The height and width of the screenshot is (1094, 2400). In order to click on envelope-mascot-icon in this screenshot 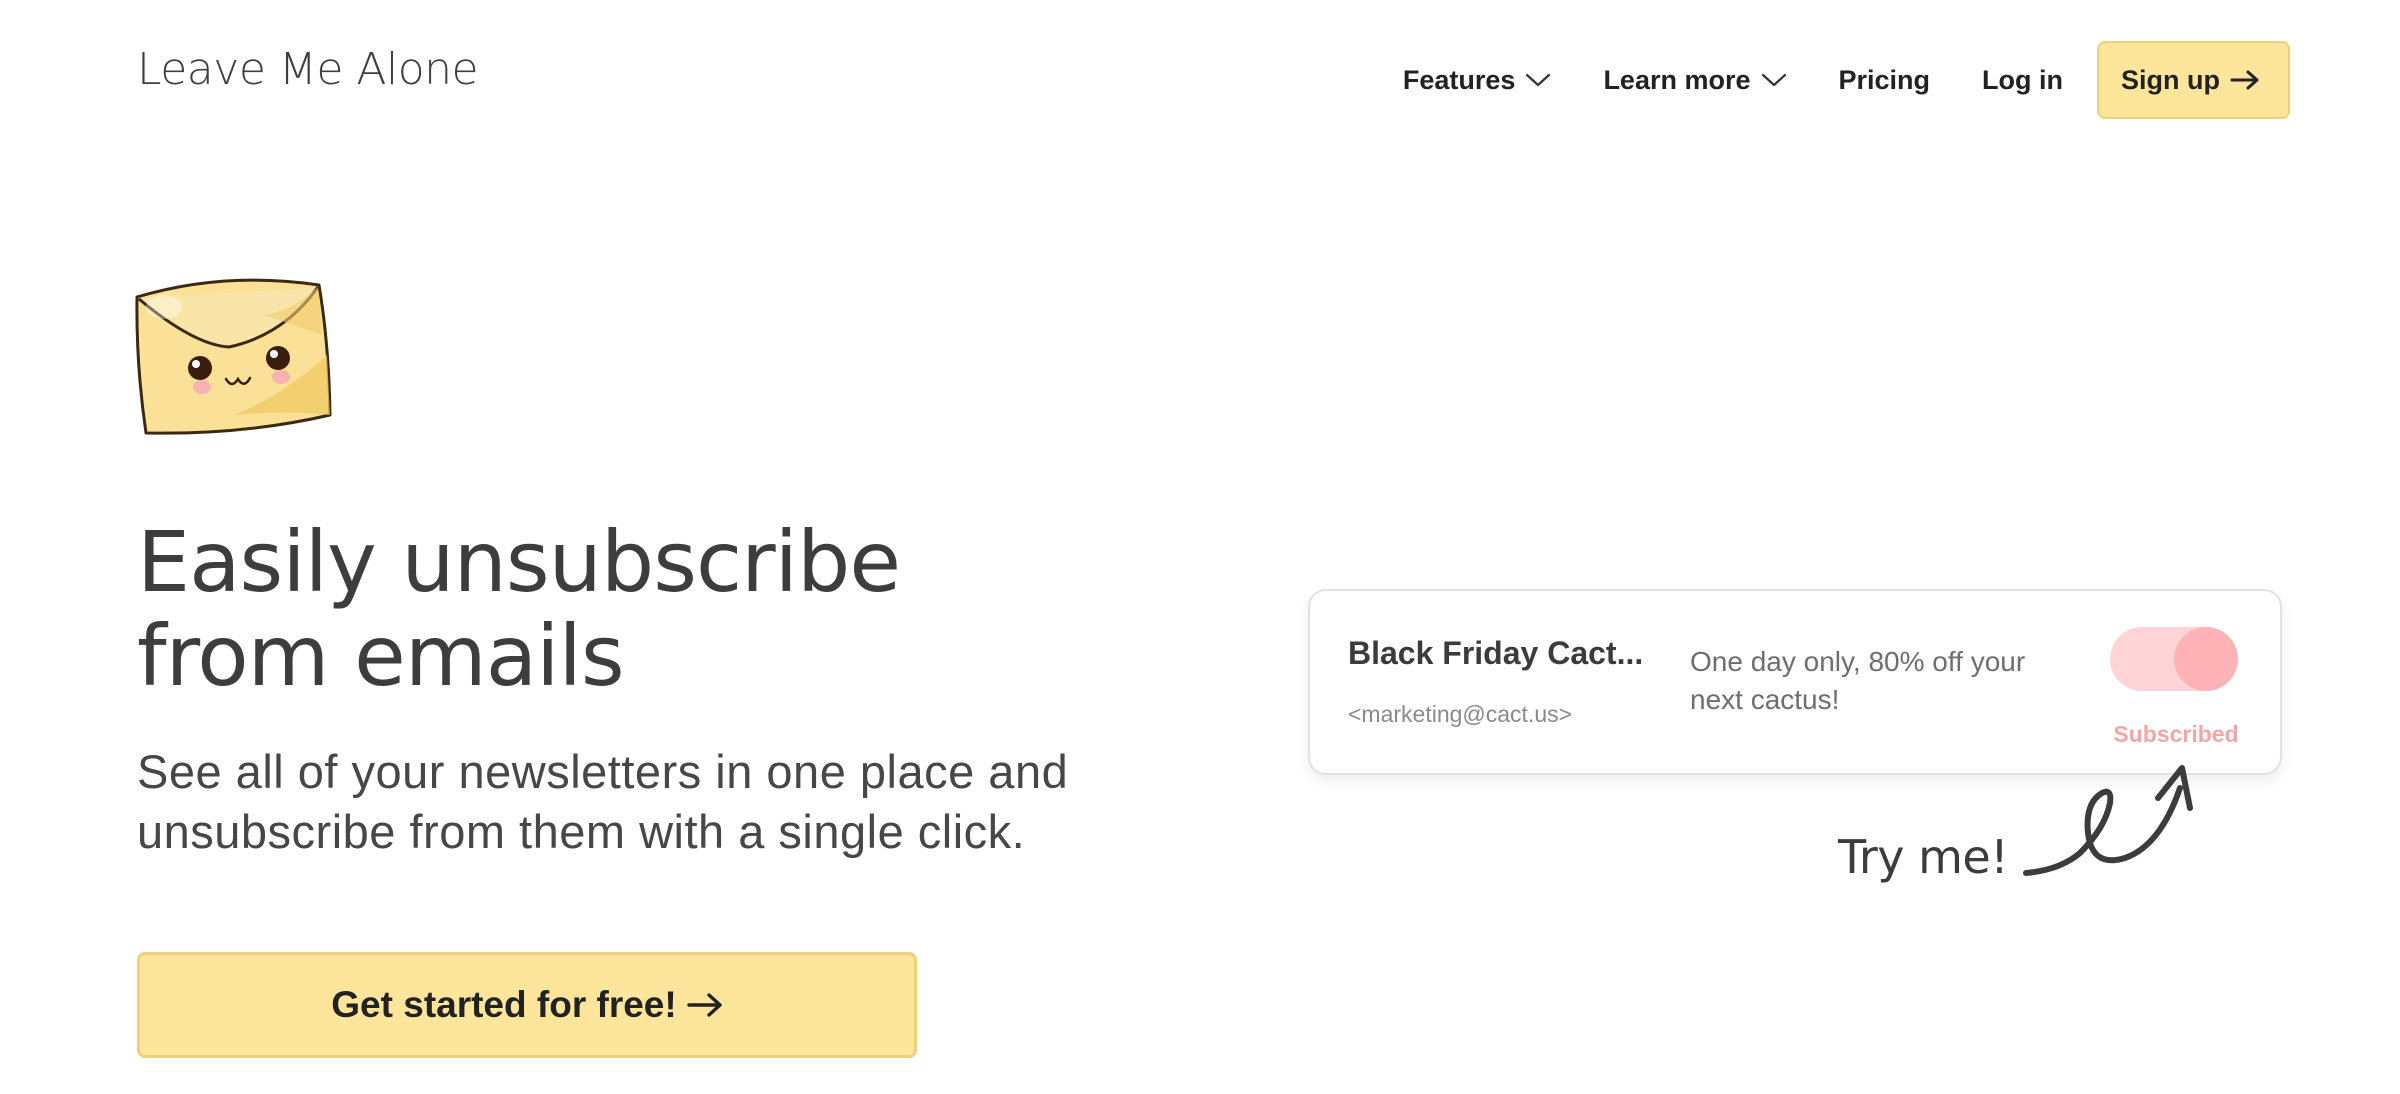, I will do `click(233, 356)`.